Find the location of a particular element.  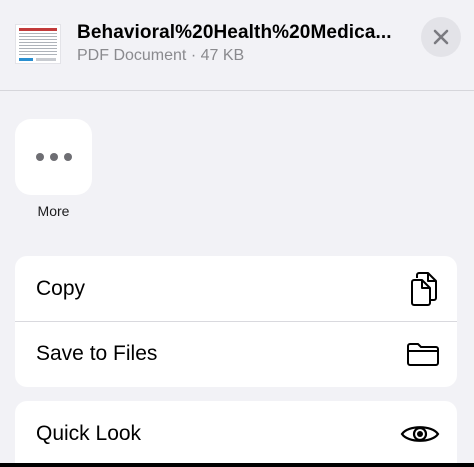

ellipsis-icon is located at coordinates (53, 157).